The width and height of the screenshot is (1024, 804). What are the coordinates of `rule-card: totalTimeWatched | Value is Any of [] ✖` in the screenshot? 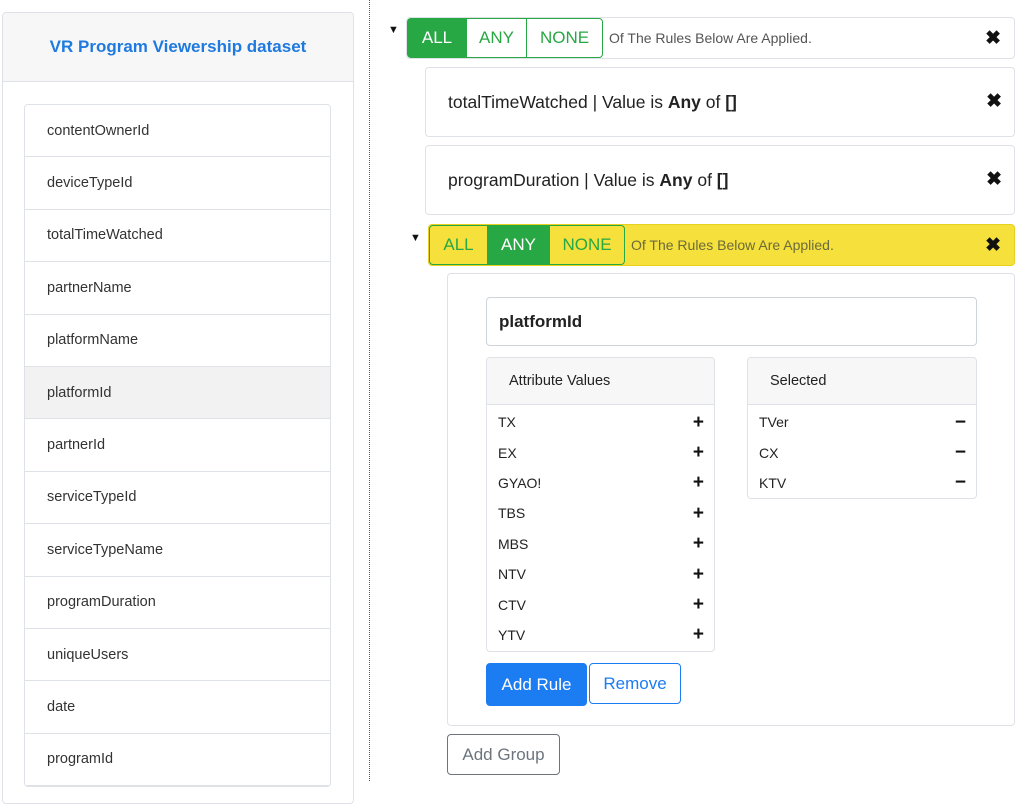 It's located at (720, 102).